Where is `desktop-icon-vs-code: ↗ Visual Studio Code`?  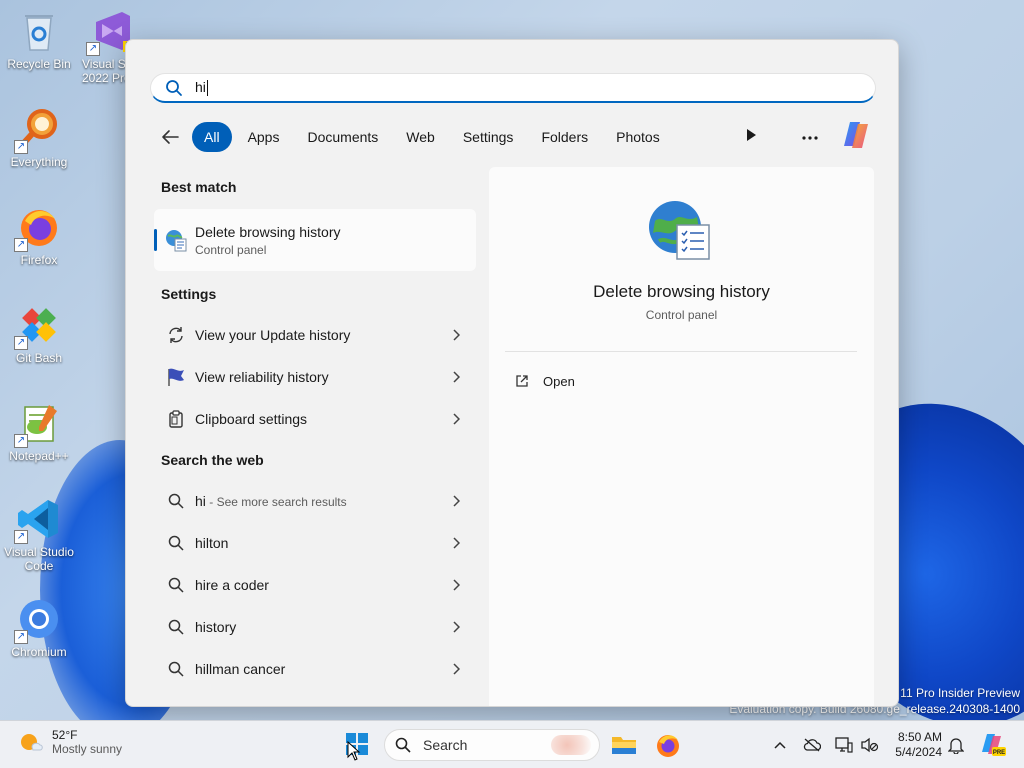 desktop-icon-vs-code: ↗ Visual Studio Code is located at coordinates (39, 534).